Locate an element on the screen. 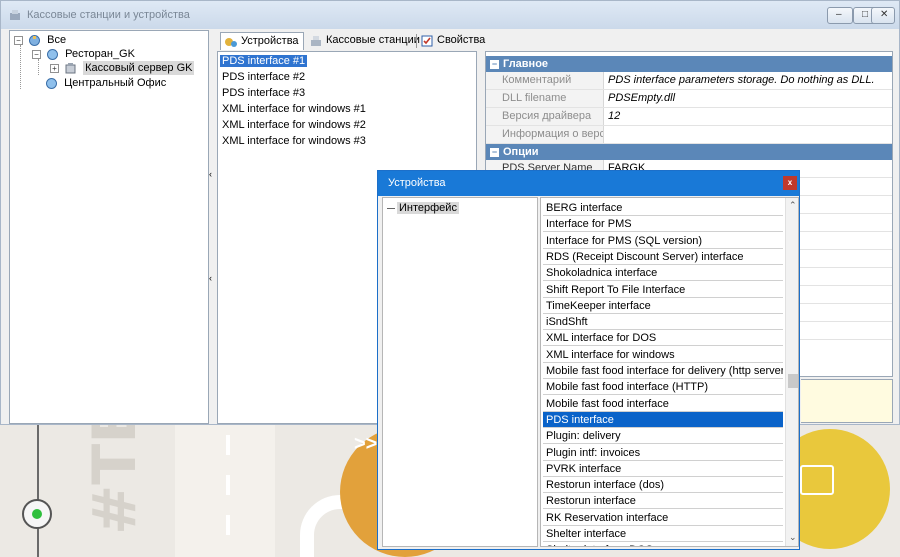 Image resolution: width=900 pixels, height=557 pixels. property-name: Версия драйвера is located at coordinates (545, 116).